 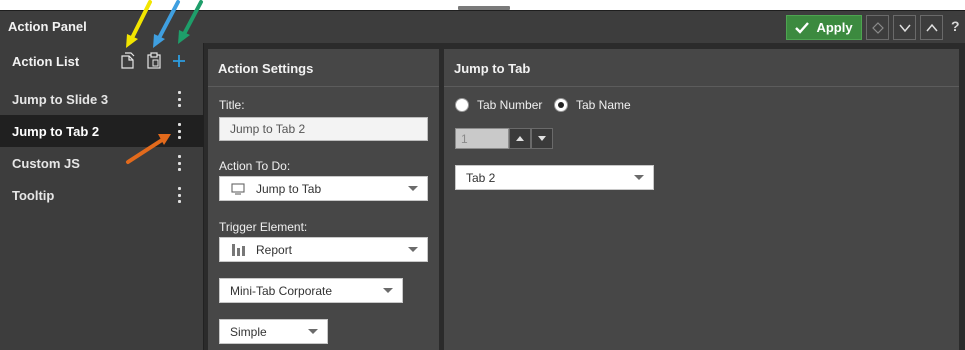 I want to click on arrow-up-icon, so click(x=520, y=138).